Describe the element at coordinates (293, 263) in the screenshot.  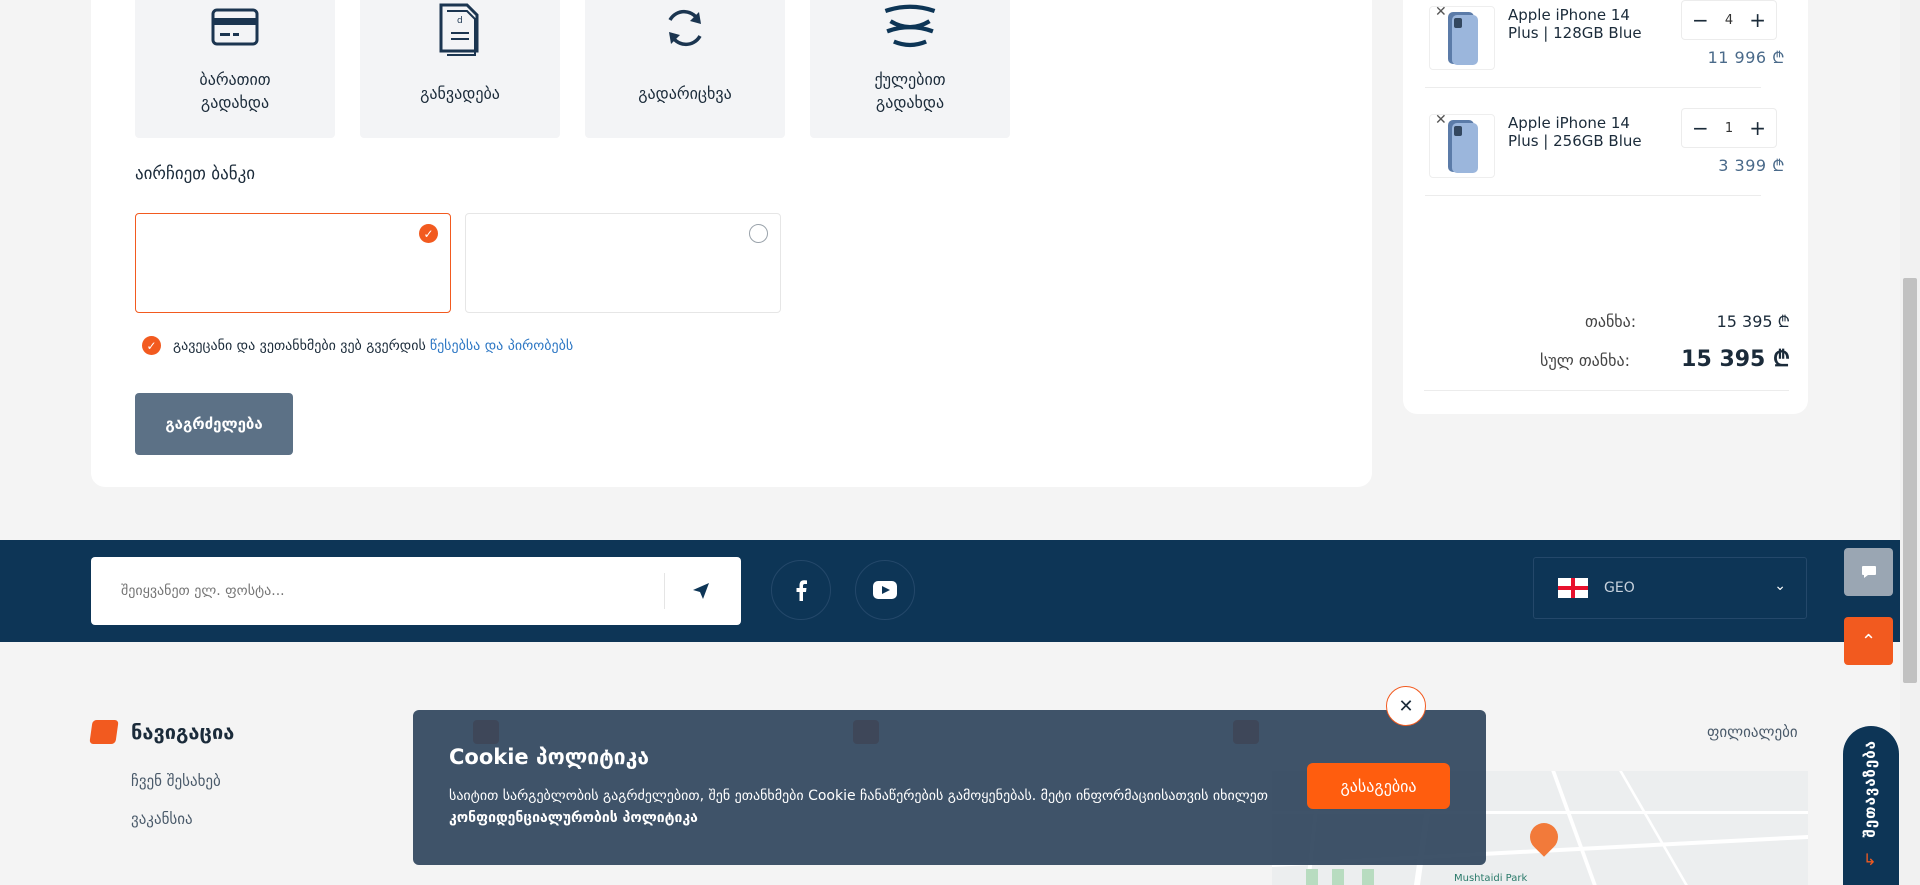
I see `bank-option-selected: ✓` at that location.